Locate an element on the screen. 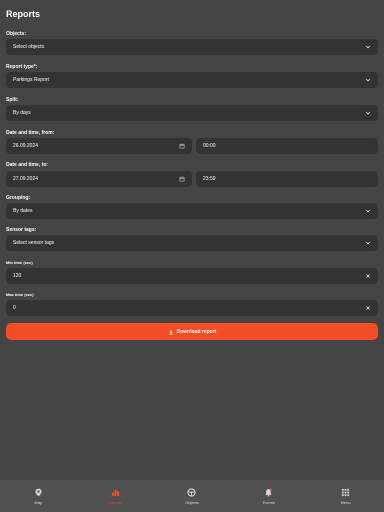 Image resolution: width=384 pixels, height=512 pixels. min-time-label: Min time (sec) is located at coordinates (19, 262).